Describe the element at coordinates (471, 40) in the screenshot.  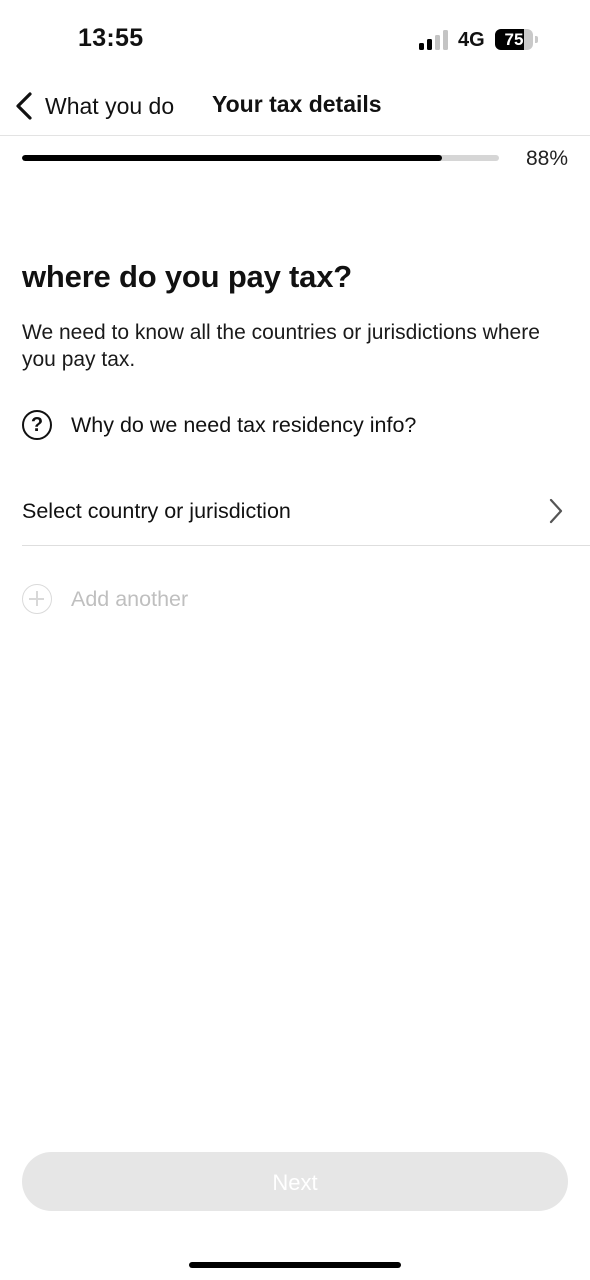
I see `network-type: 4G` at that location.